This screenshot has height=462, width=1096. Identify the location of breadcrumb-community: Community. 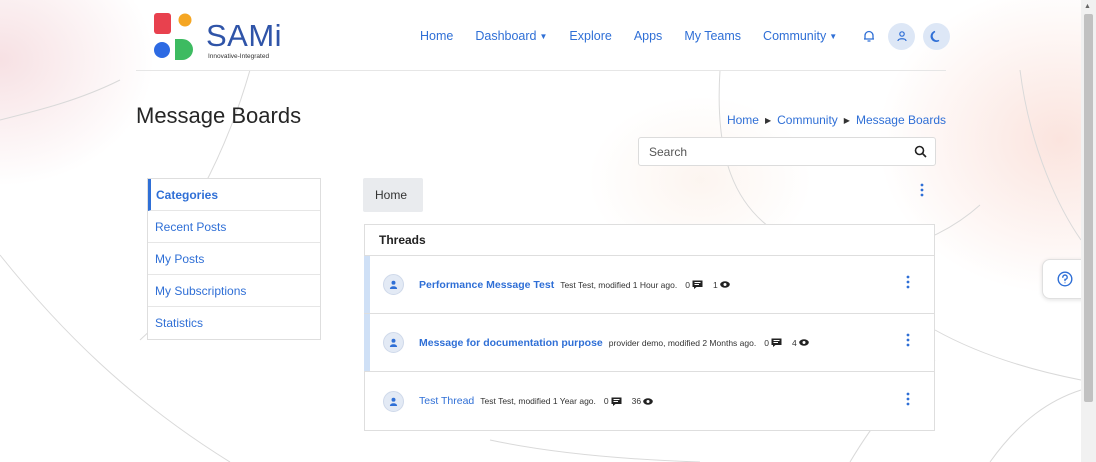
(807, 120).